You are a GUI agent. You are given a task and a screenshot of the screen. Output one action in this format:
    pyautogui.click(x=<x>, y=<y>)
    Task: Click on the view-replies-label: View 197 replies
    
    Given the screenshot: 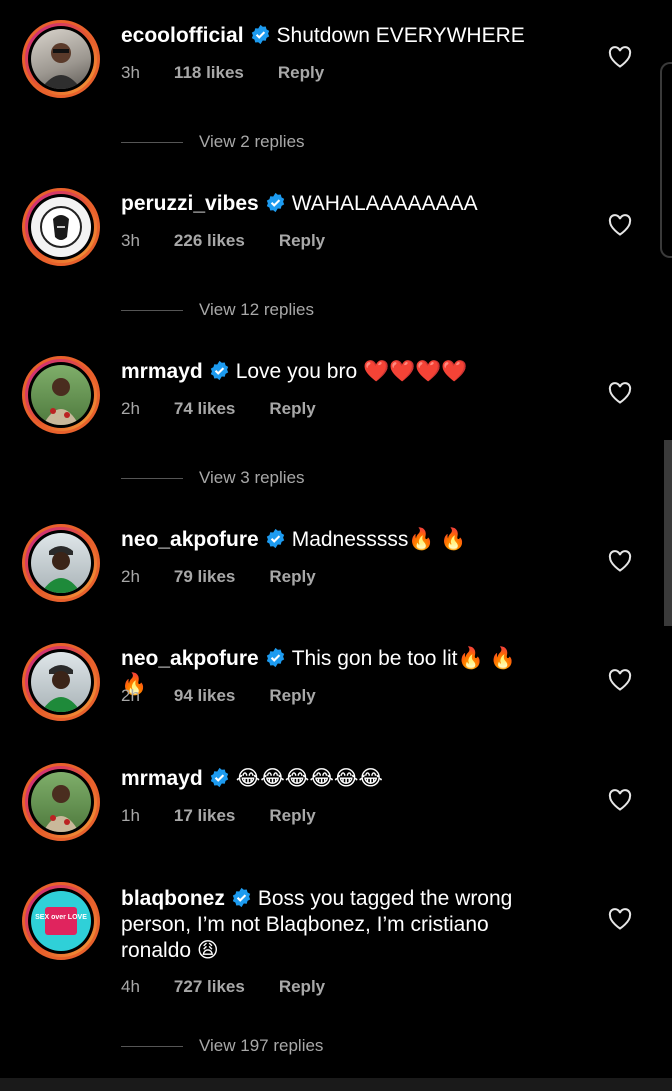 What is the action you would take?
    pyautogui.click(x=261, y=1045)
    